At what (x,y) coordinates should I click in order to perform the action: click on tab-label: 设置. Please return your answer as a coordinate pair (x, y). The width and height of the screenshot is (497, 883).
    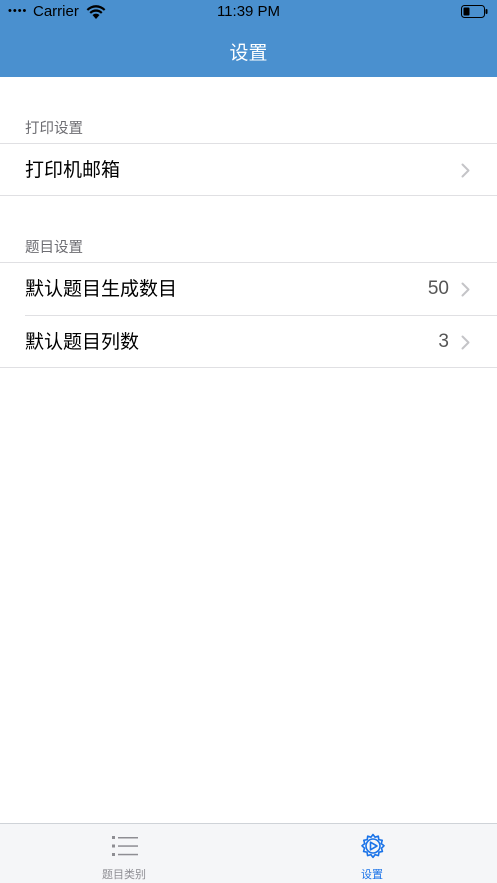
    Looking at the image, I should click on (372, 874).